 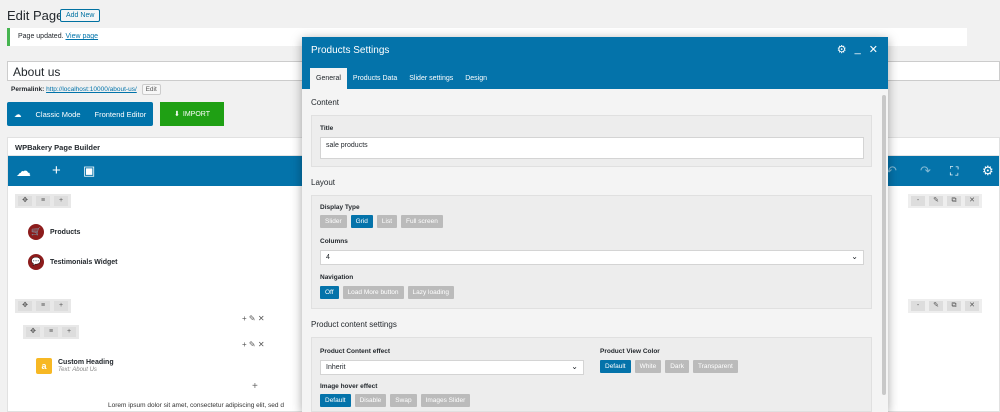 What do you see at coordinates (72, 262) in the screenshot?
I see `testimonials-element: 💬 Testimonials Widget` at bounding box center [72, 262].